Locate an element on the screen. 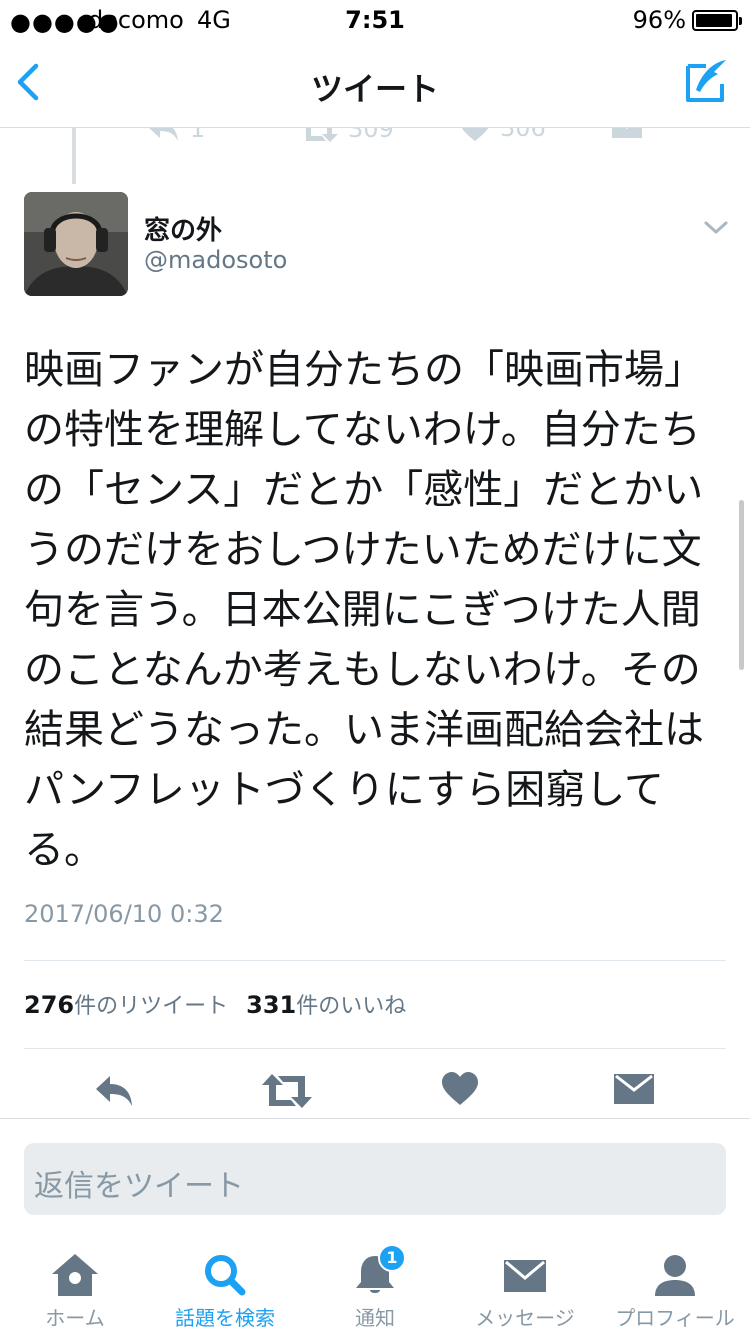 The width and height of the screenshot is (750, 1334). tab-profile: プロフィール is located at coordinates (675, 1288).